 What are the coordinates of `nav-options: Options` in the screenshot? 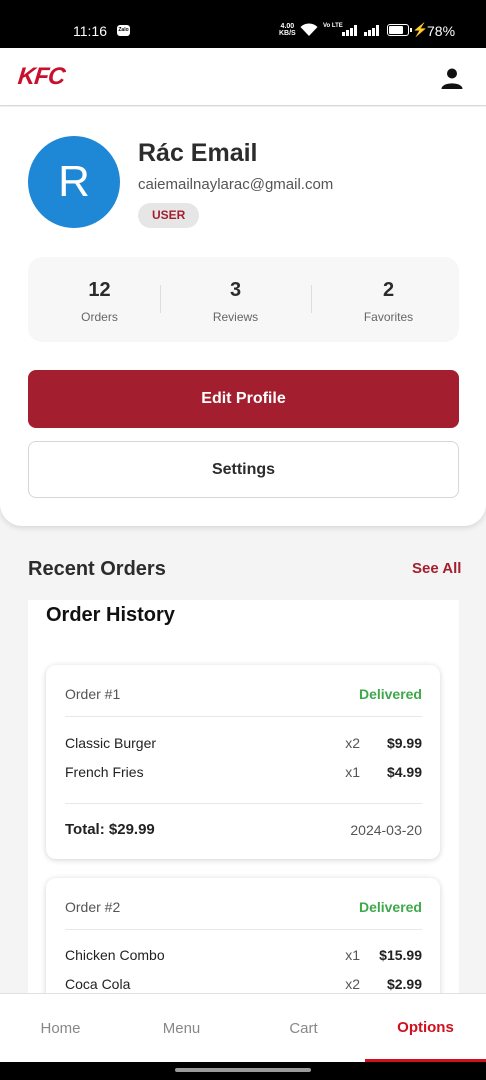 It's located at (425, 1028).